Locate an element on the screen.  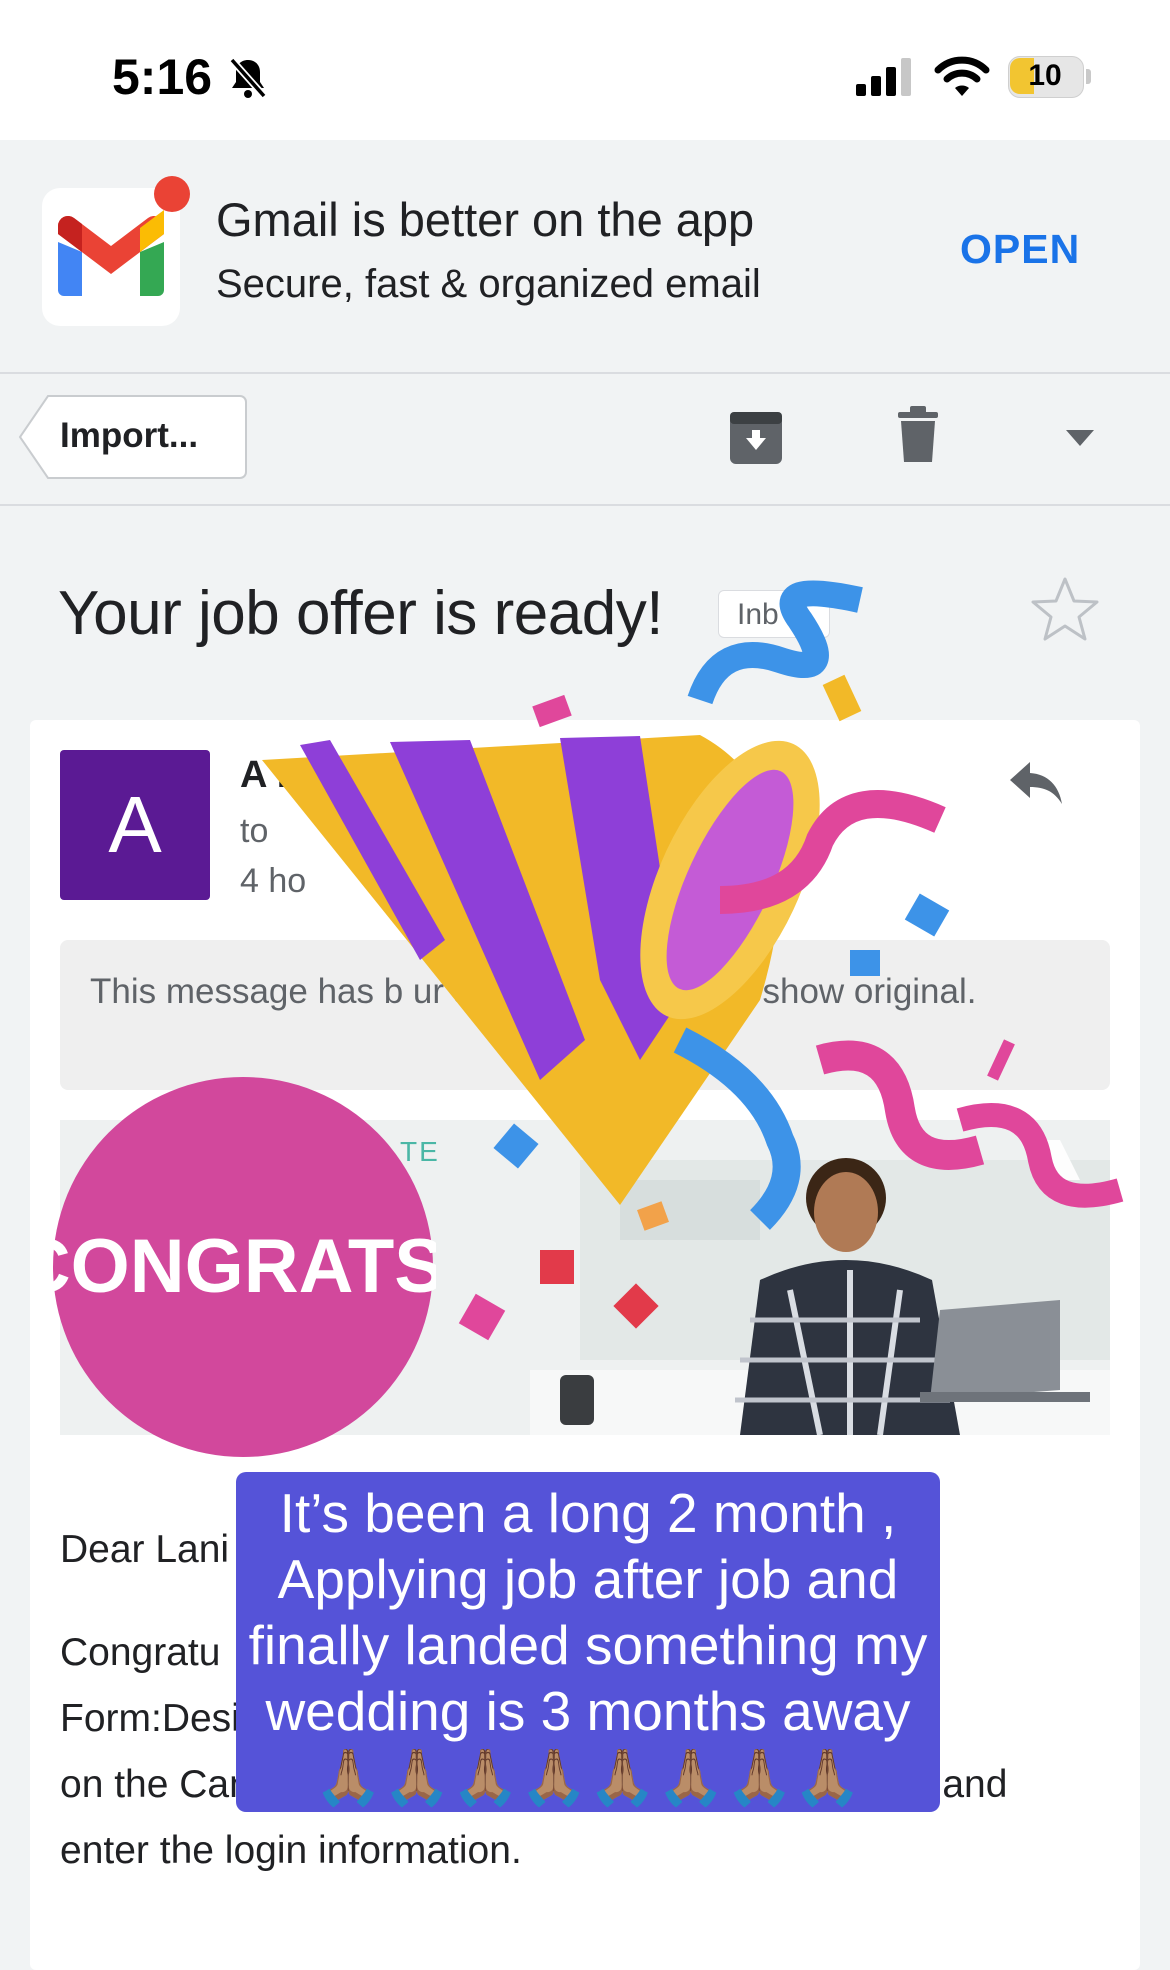
email-greeting: Dear Lani is located at coordinates (145, 1549).